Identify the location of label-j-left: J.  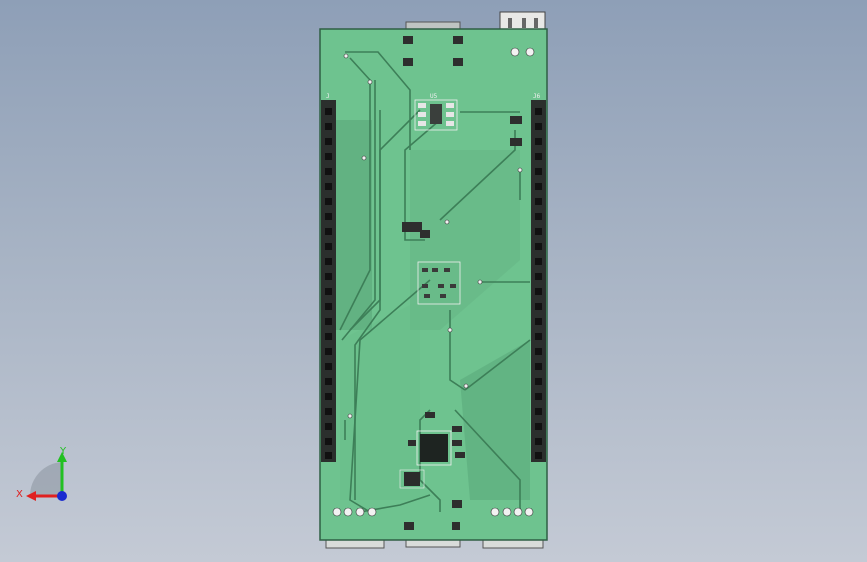
(328, 96).